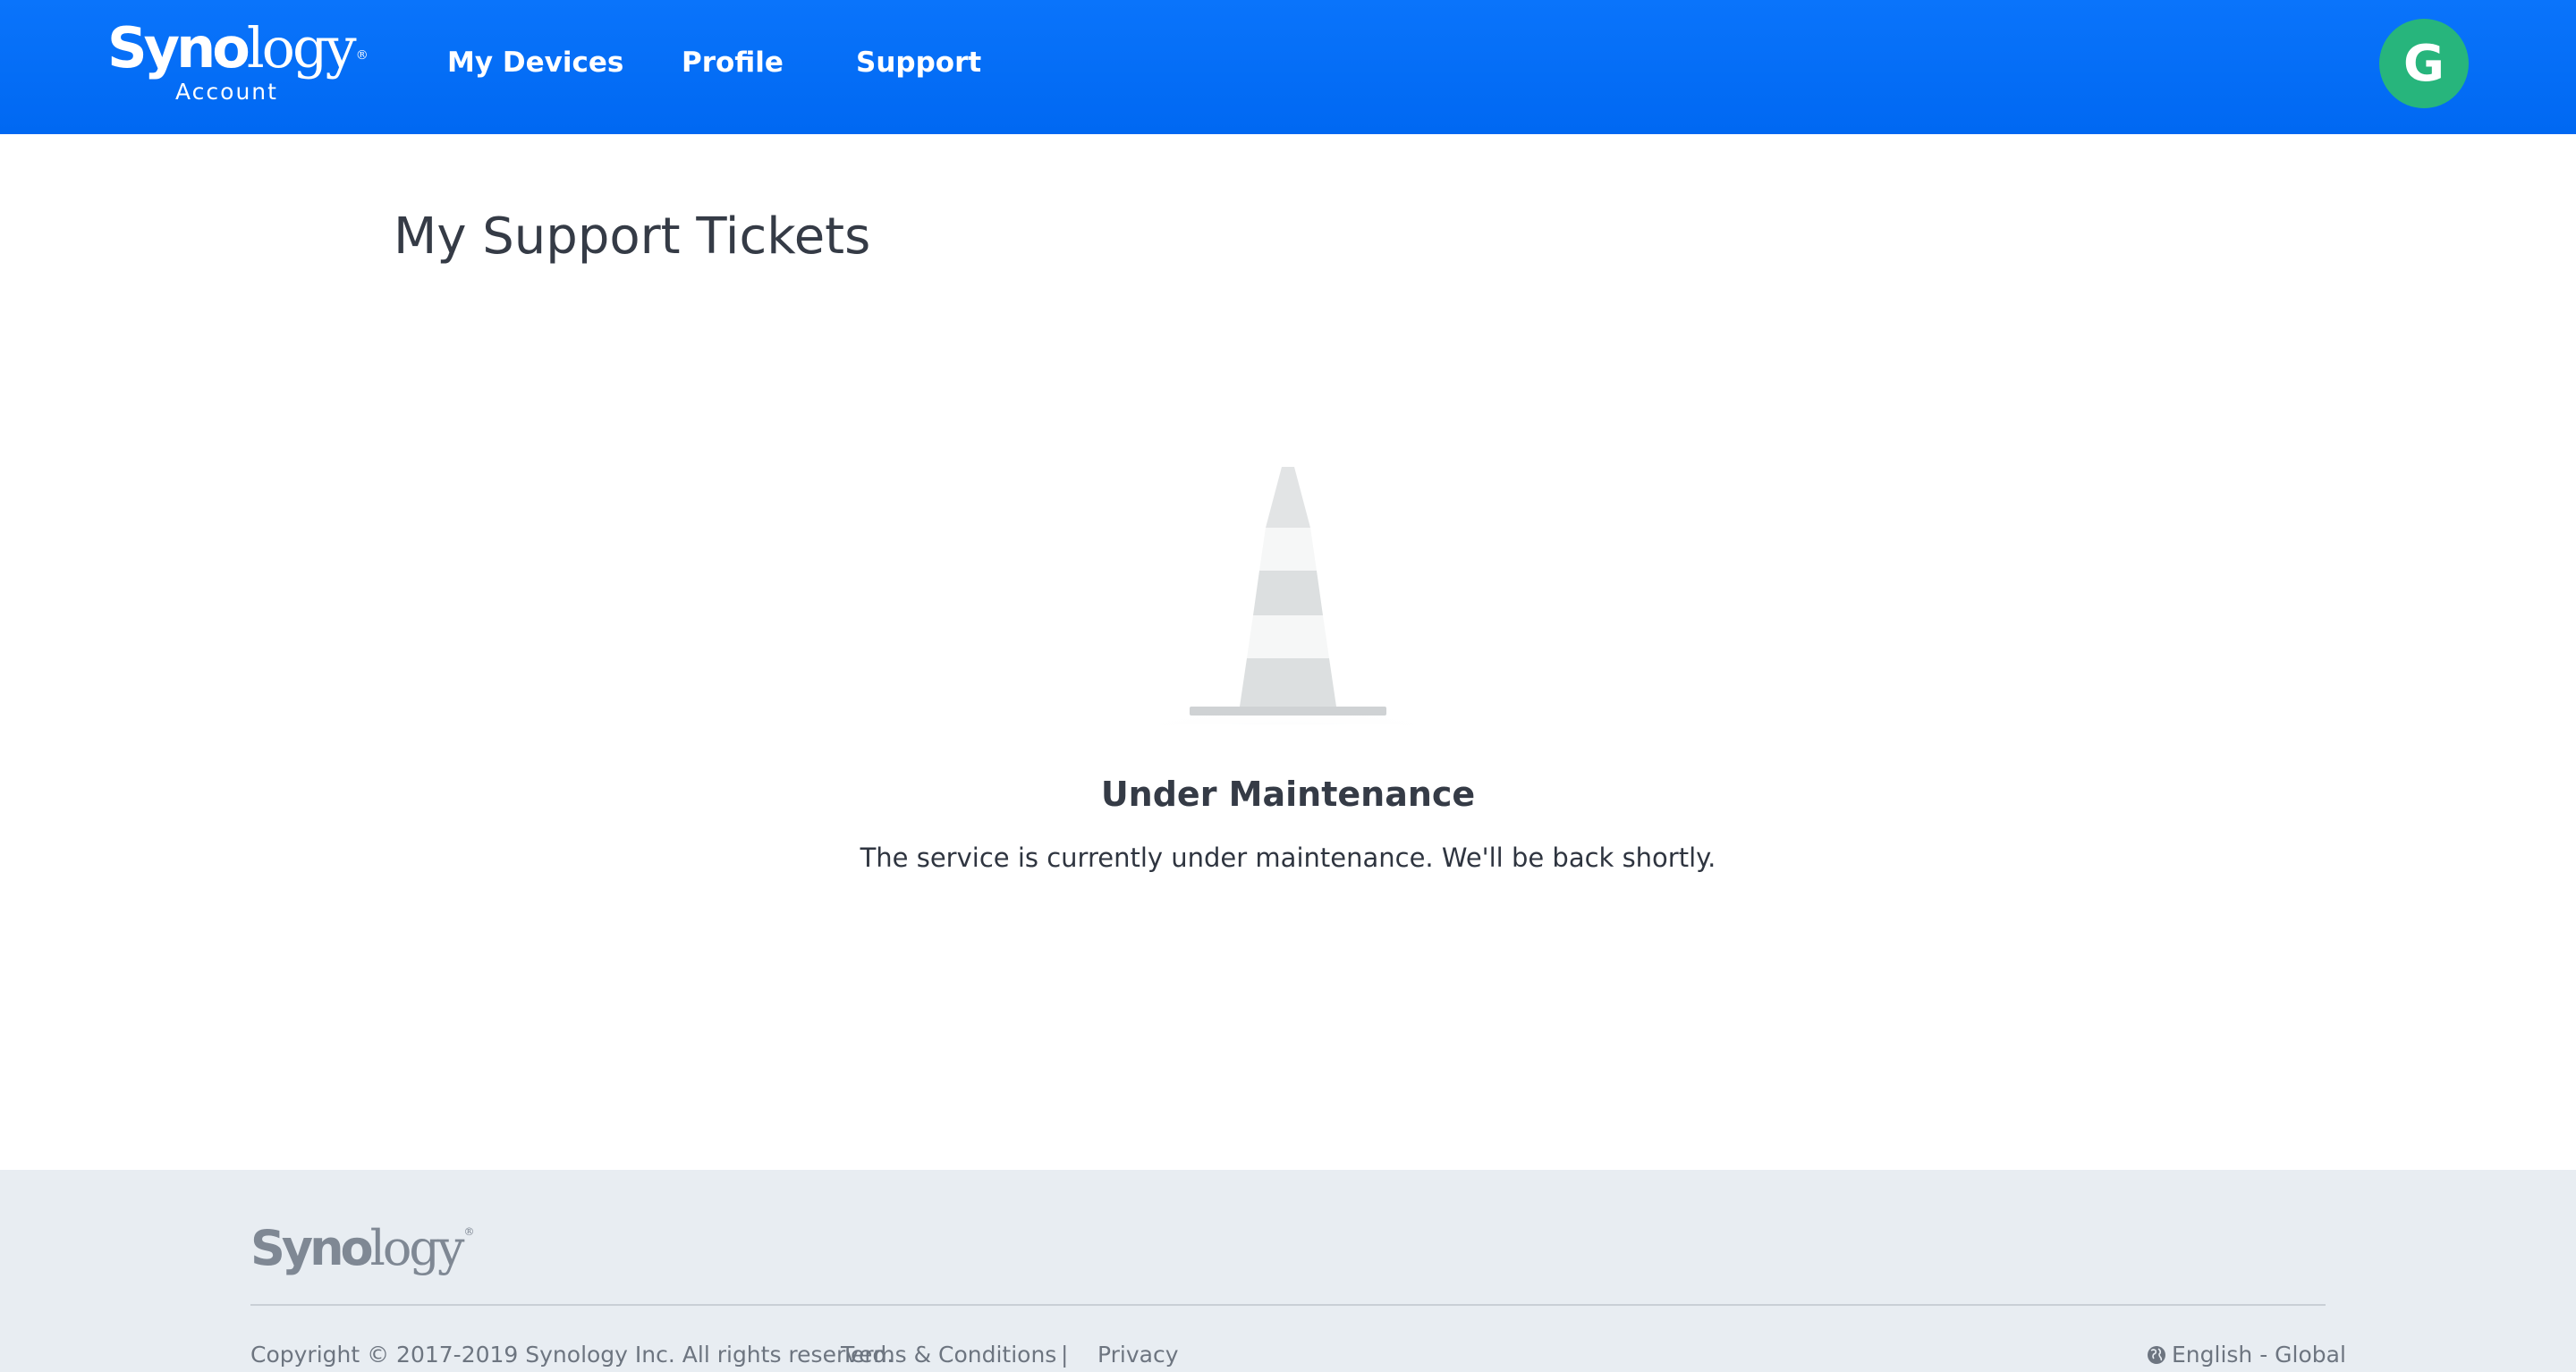  What do you see at coordinates (362, 1248) in the screenshot?
I see `footer-logo: Synology ®` at bounding box center [362, 1248].